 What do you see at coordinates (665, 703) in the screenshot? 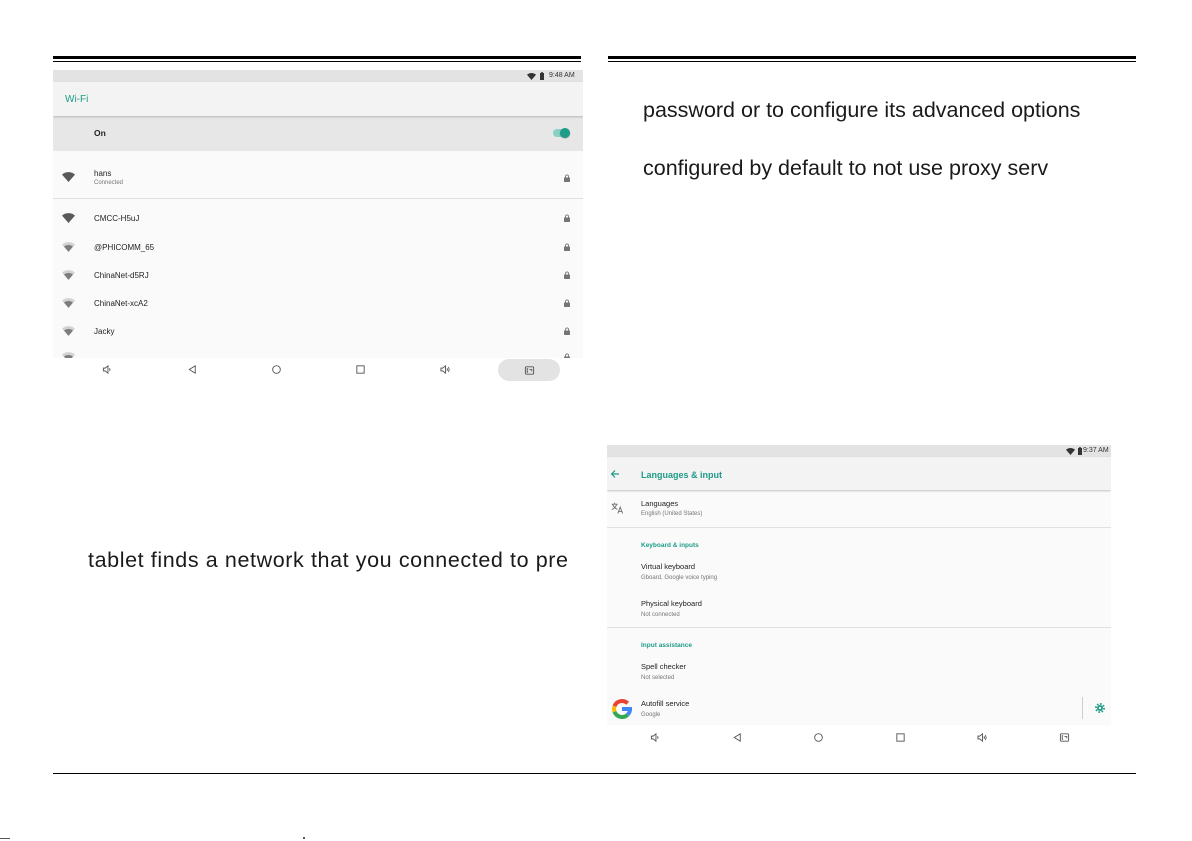
I see `pref-title: Autofill service` at bounding box center [665, 703].